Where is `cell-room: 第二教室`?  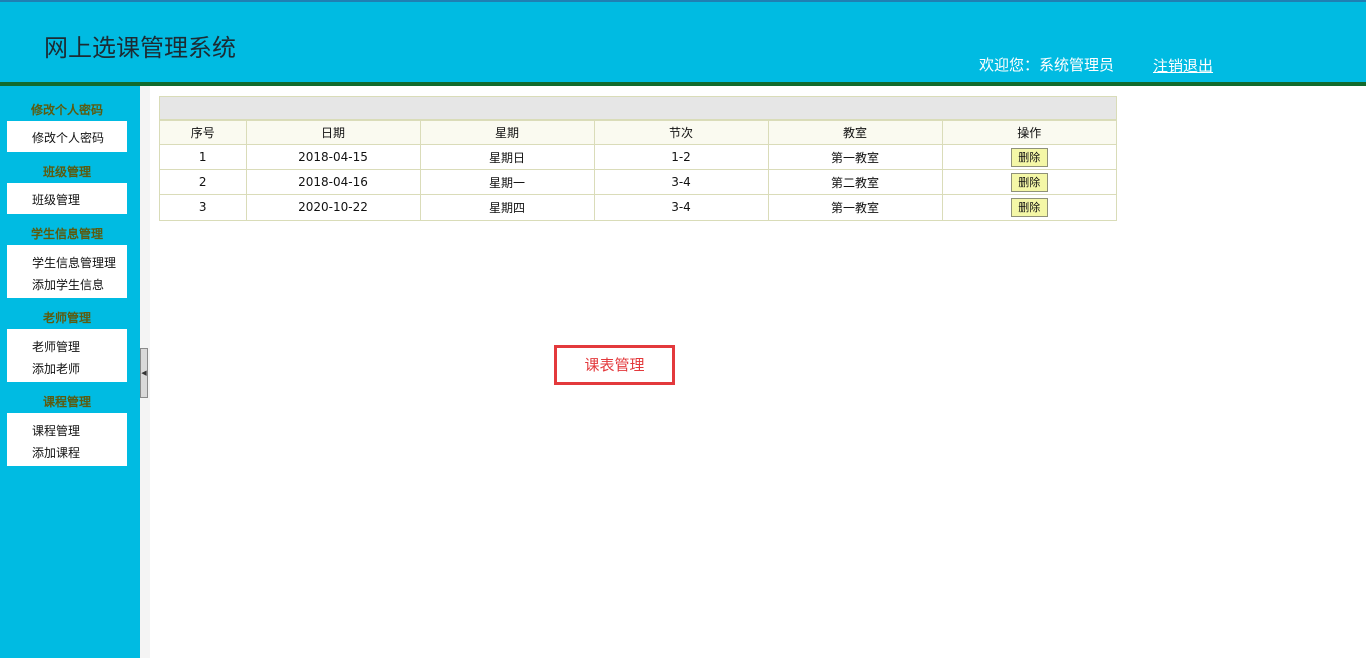 cell-room: 第二教室 is located at coordinates (855, 182).